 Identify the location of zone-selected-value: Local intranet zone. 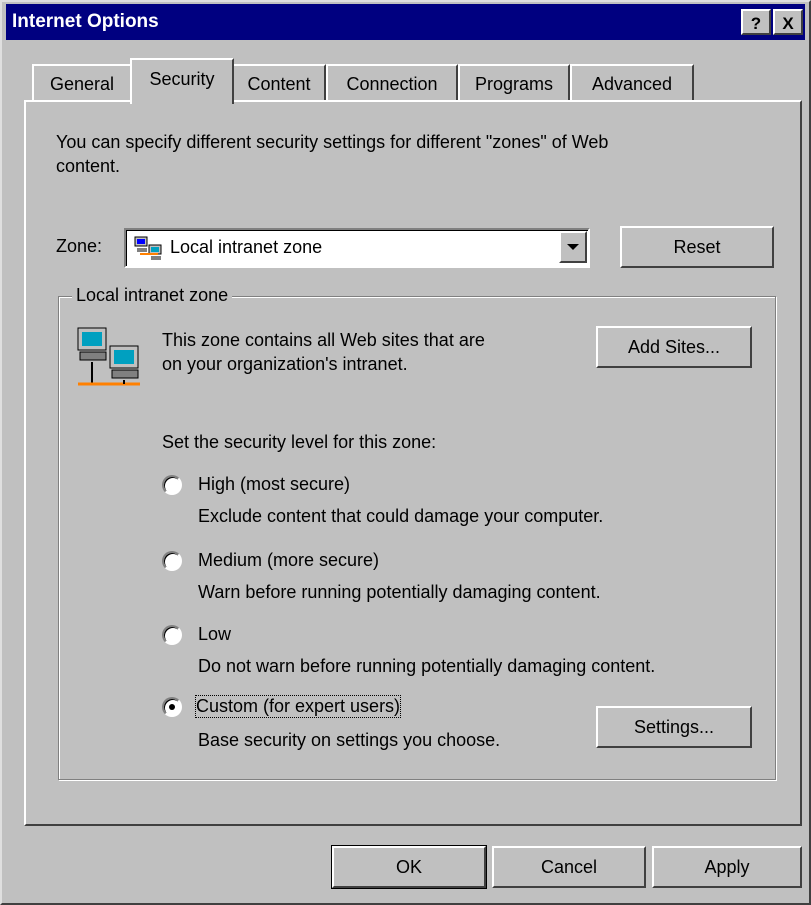
(246, 247).